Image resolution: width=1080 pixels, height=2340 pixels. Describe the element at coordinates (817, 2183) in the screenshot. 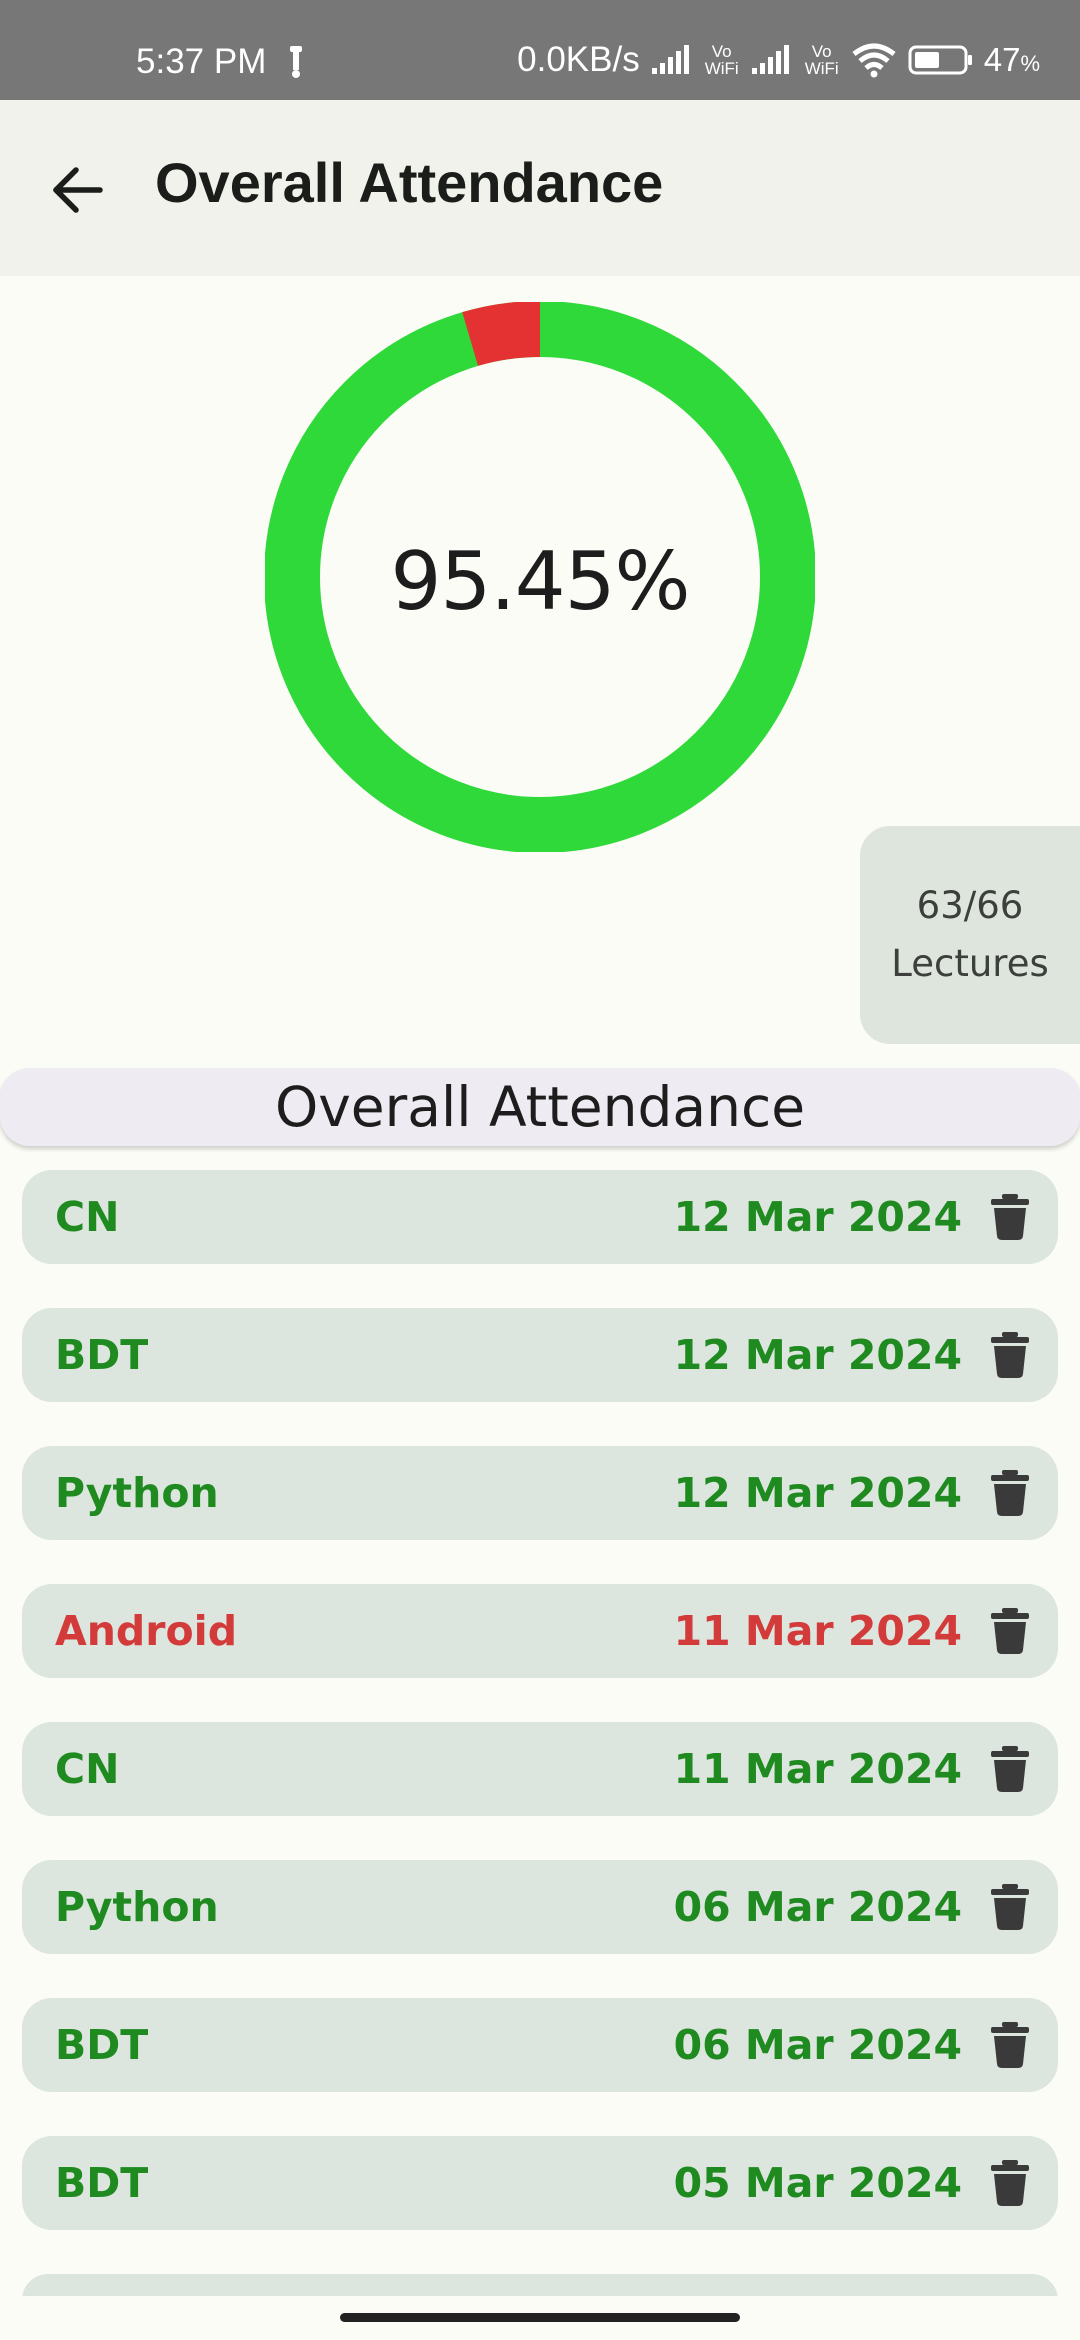

I see `row-date: 05 Mar 2024` at that location.